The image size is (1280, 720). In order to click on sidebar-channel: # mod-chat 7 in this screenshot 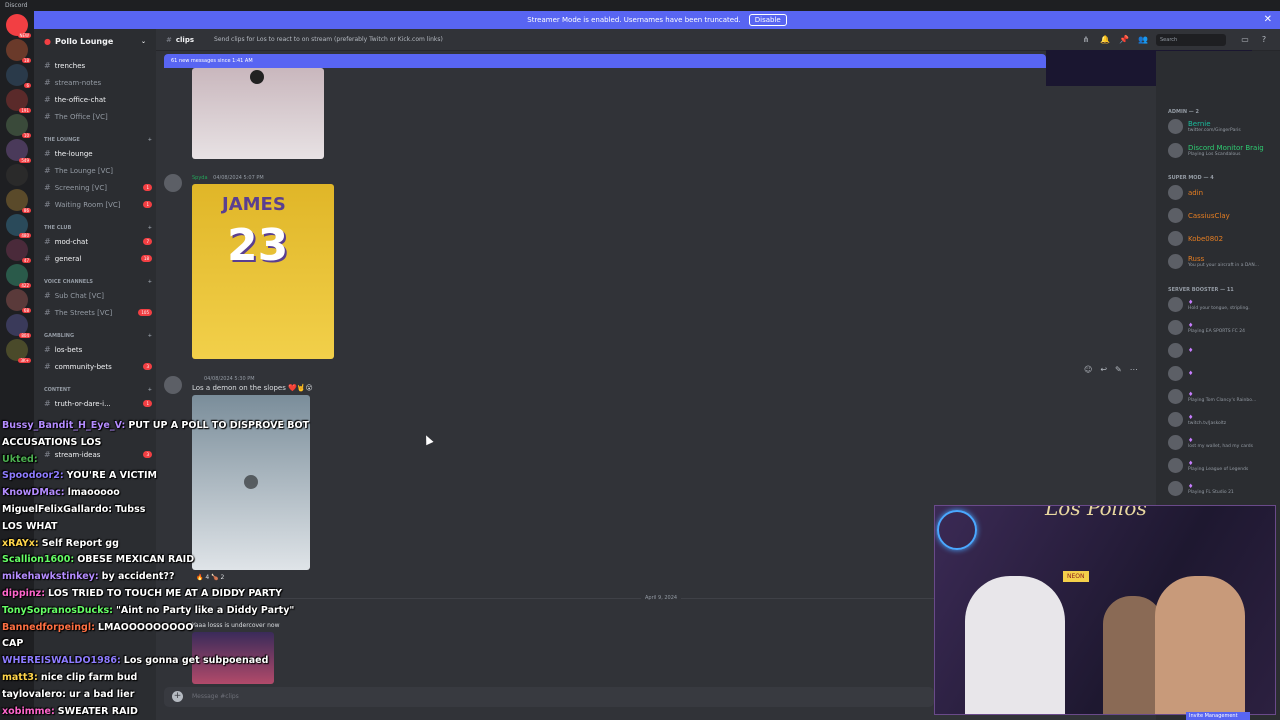, I will do `click(98, 241)`.